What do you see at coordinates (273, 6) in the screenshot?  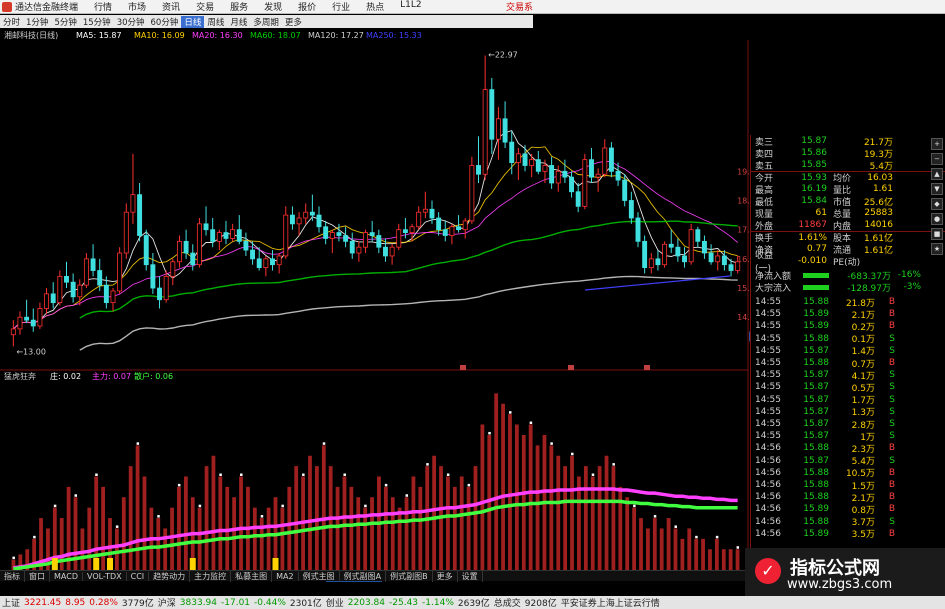 I see `menu-item: 发现` at bounding box center [273, 6].